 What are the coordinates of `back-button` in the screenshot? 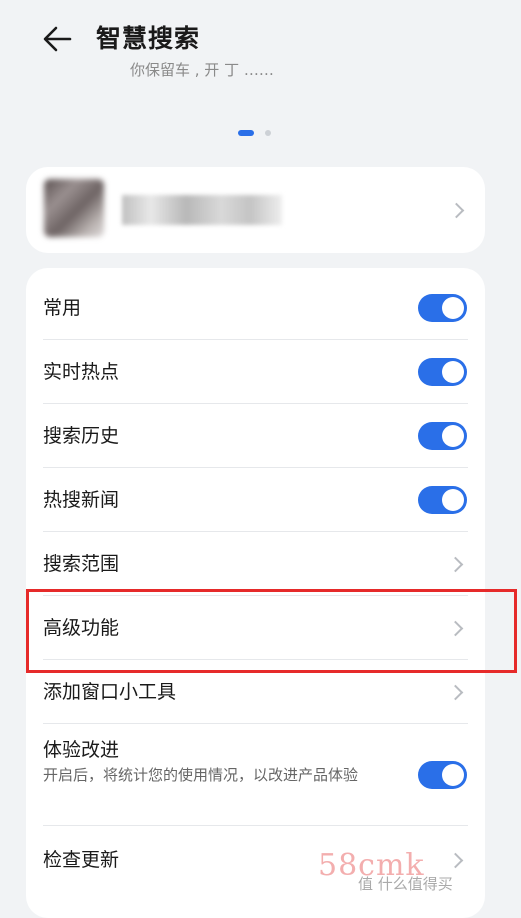 It's located at (58, 39).